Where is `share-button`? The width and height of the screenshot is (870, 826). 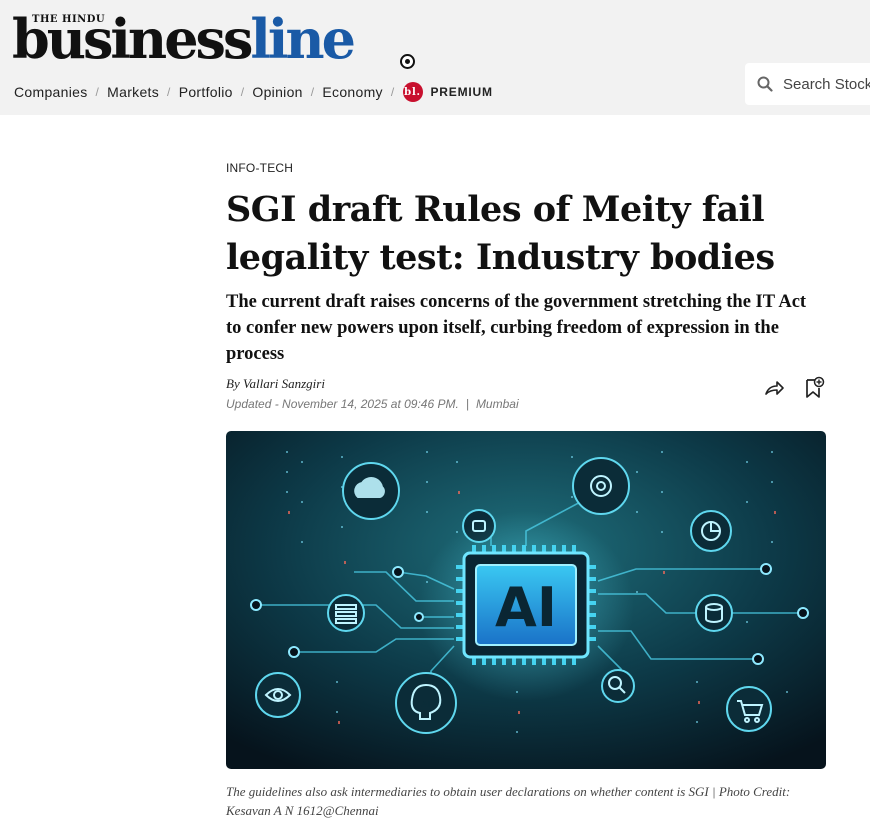
share-button is located at coordinates (774, 388).